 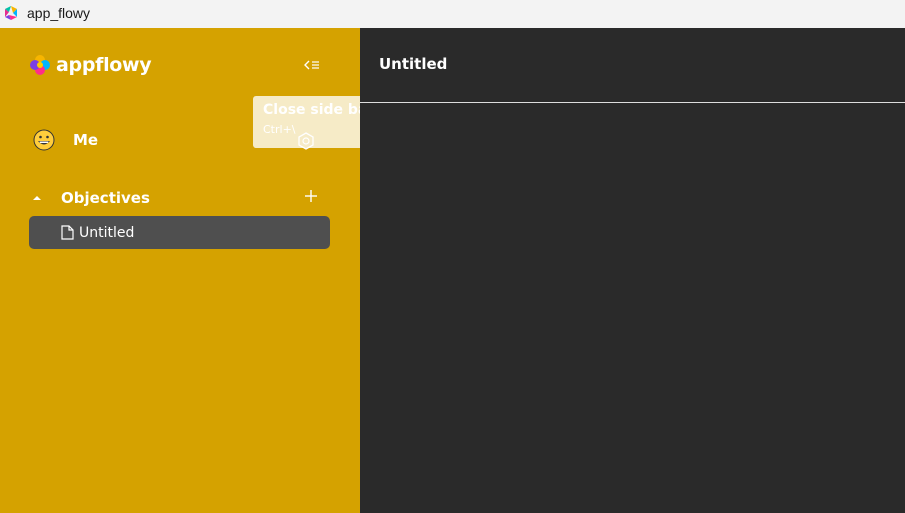 I want to click on tooltip-title: Close side bar, so click(x=319, y=110).